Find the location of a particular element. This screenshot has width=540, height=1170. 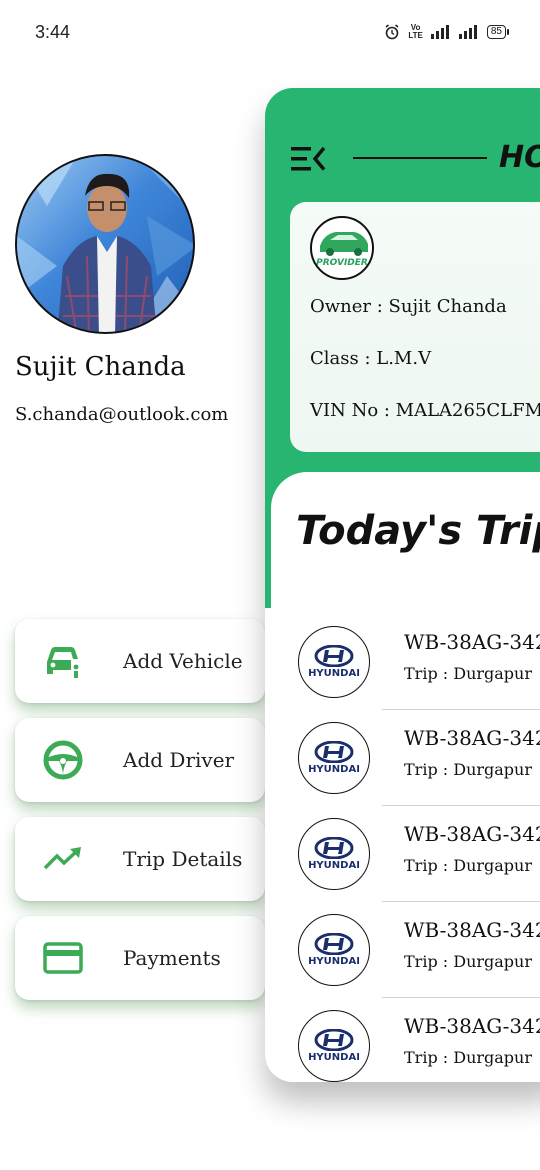

battery-icon: 85 is located at coordinates (498, 32).